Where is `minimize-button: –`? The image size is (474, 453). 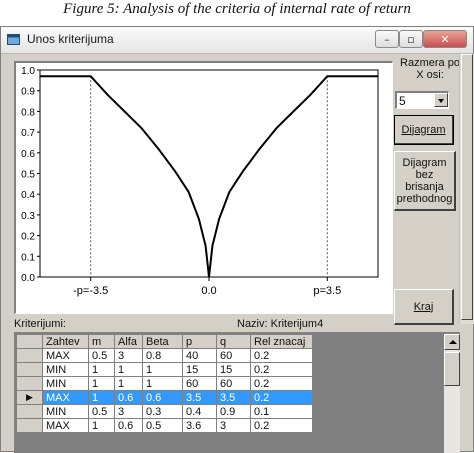 minimize-button: – is located at coordinates (387, 39).